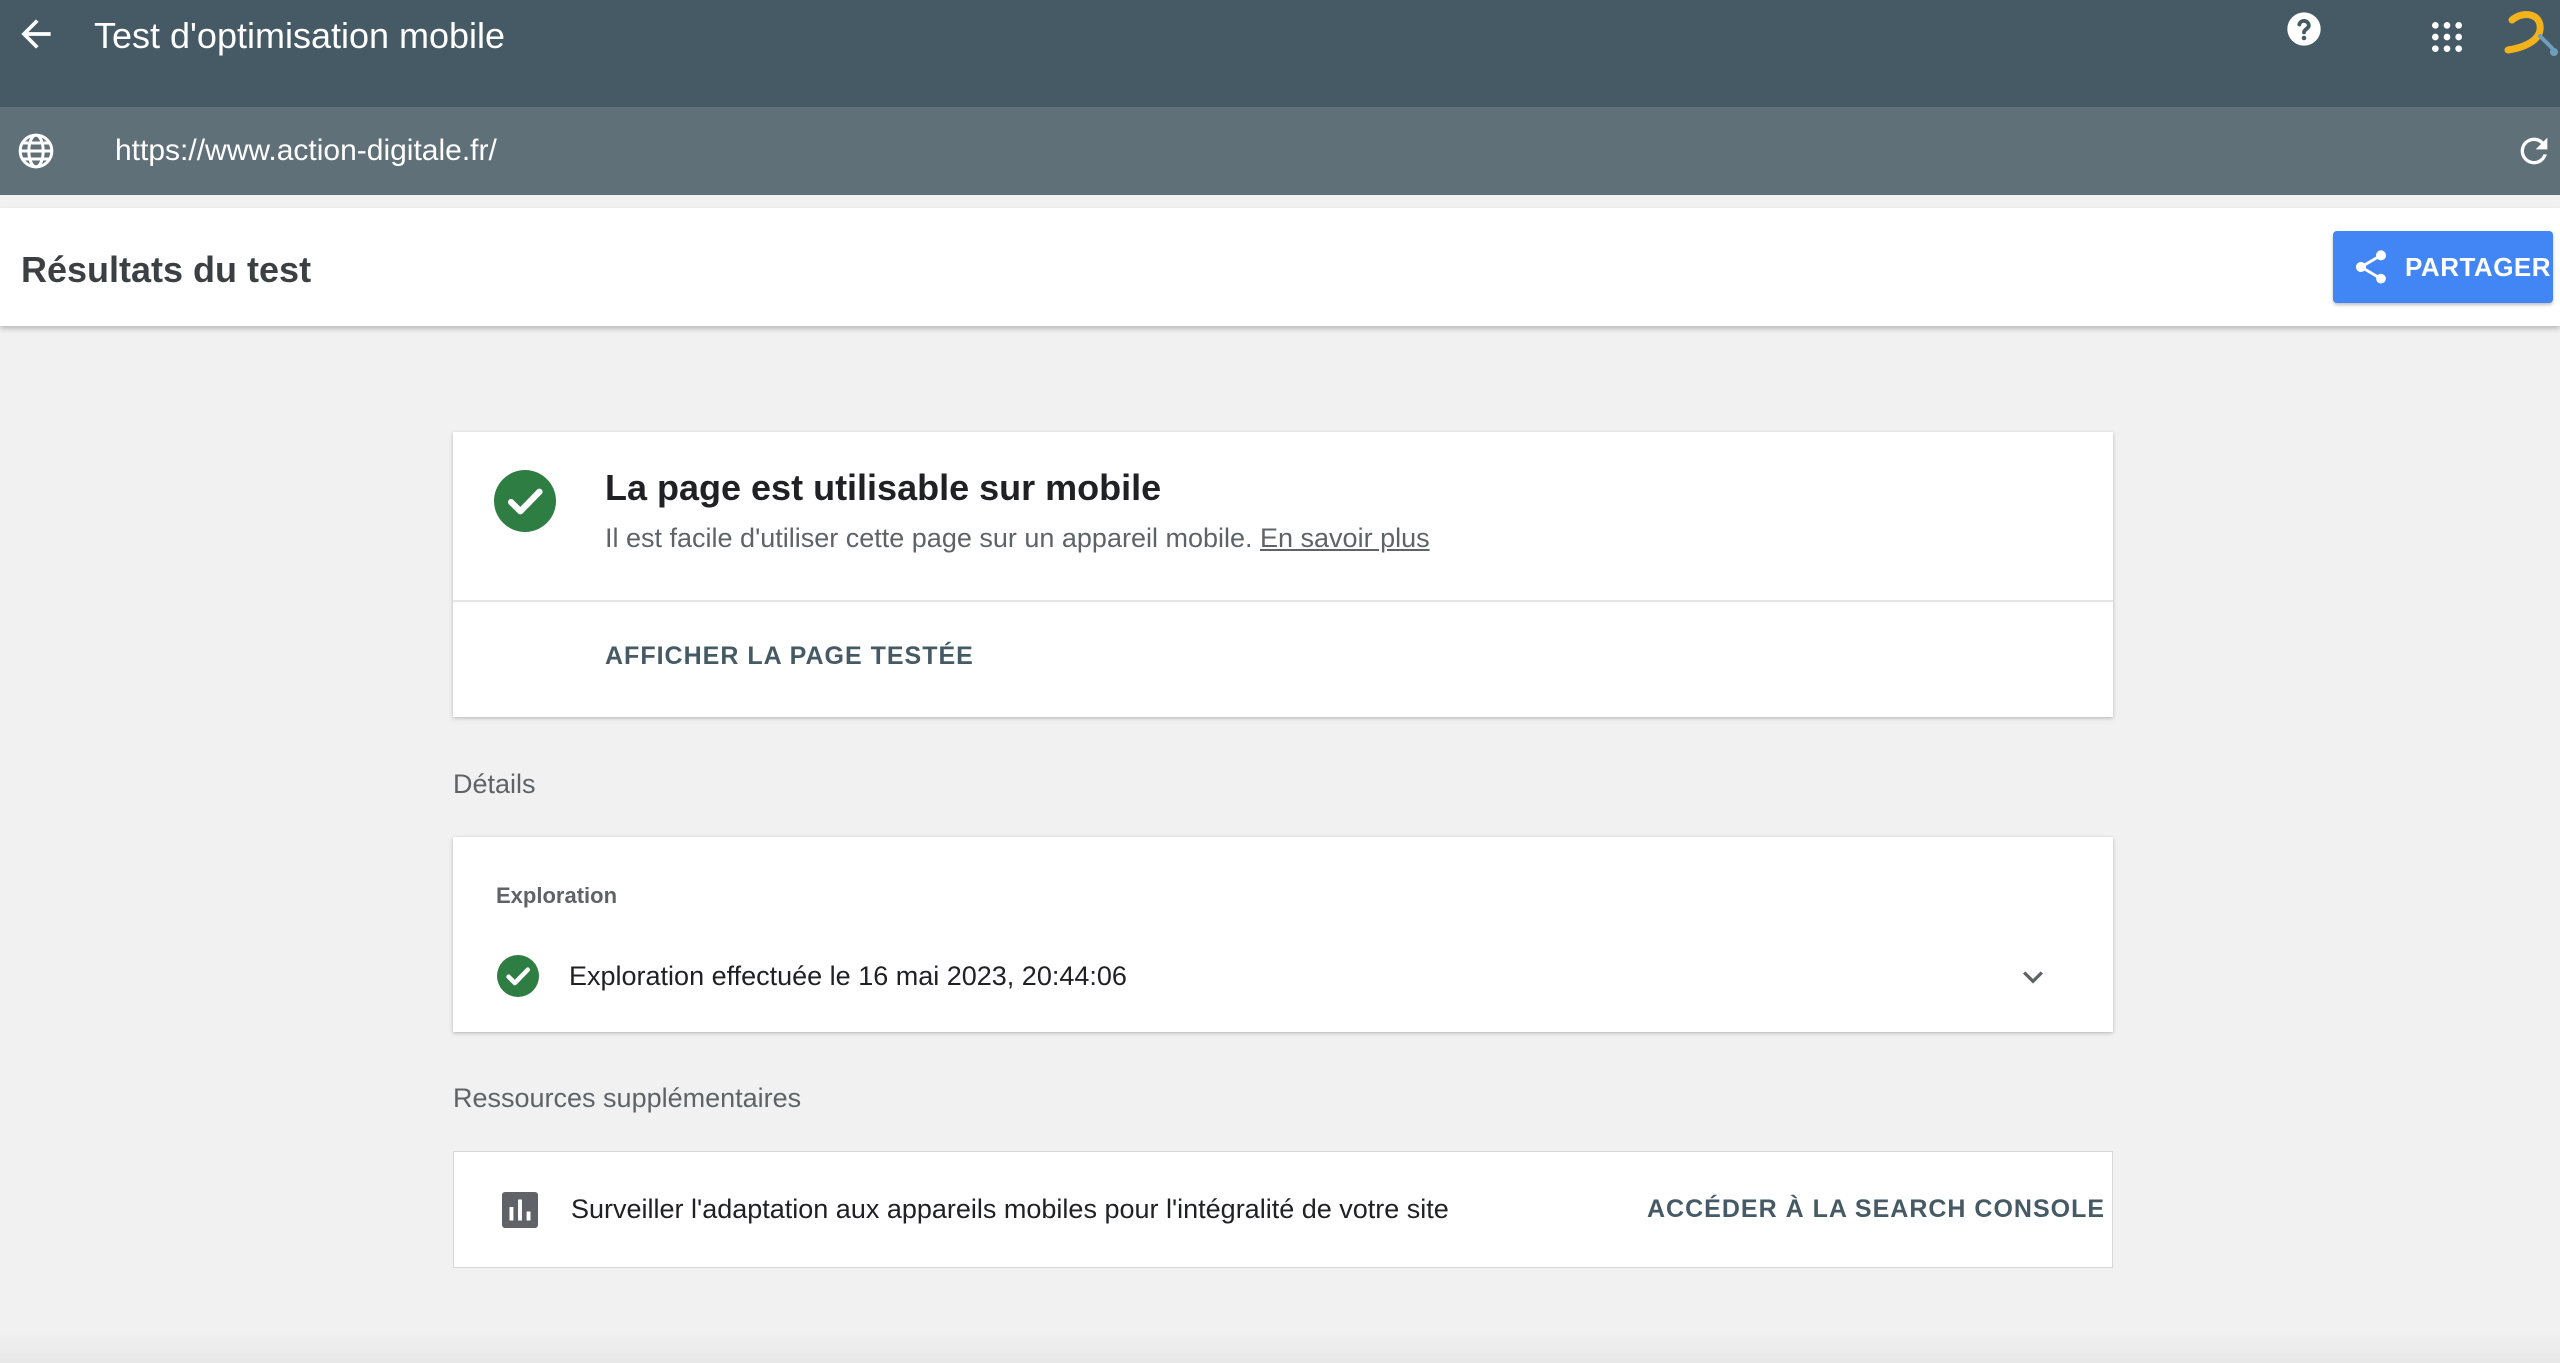 The width and height of the screenshot is (2560, 1363). What do you see at coordinates (36, 34) in the screenshot?
I see `arrow-back-icon` at bounding box center [36, 34].